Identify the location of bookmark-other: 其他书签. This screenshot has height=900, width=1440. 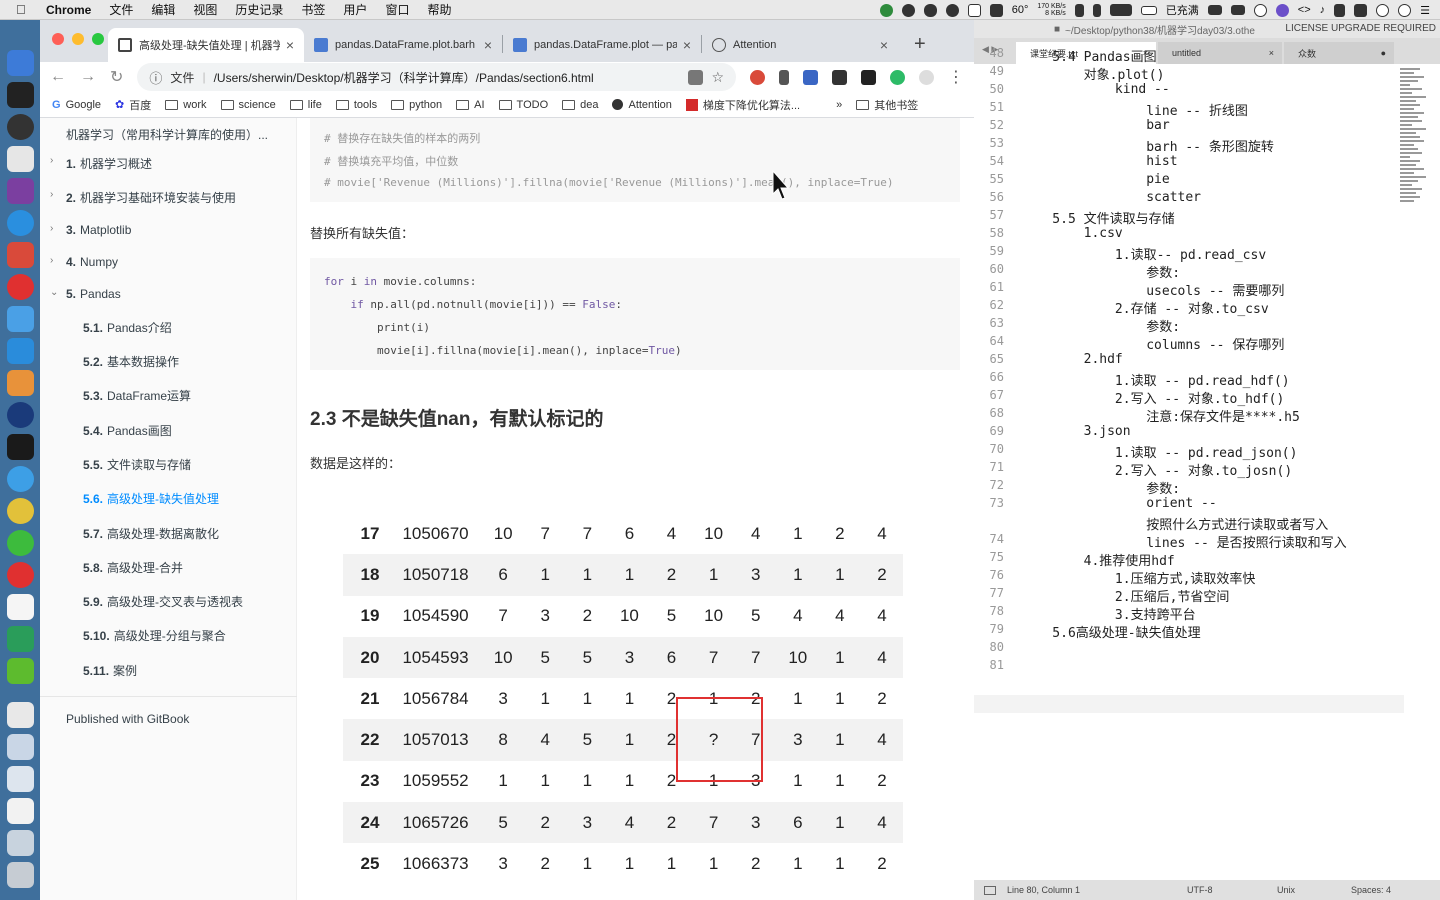
(887, 105).